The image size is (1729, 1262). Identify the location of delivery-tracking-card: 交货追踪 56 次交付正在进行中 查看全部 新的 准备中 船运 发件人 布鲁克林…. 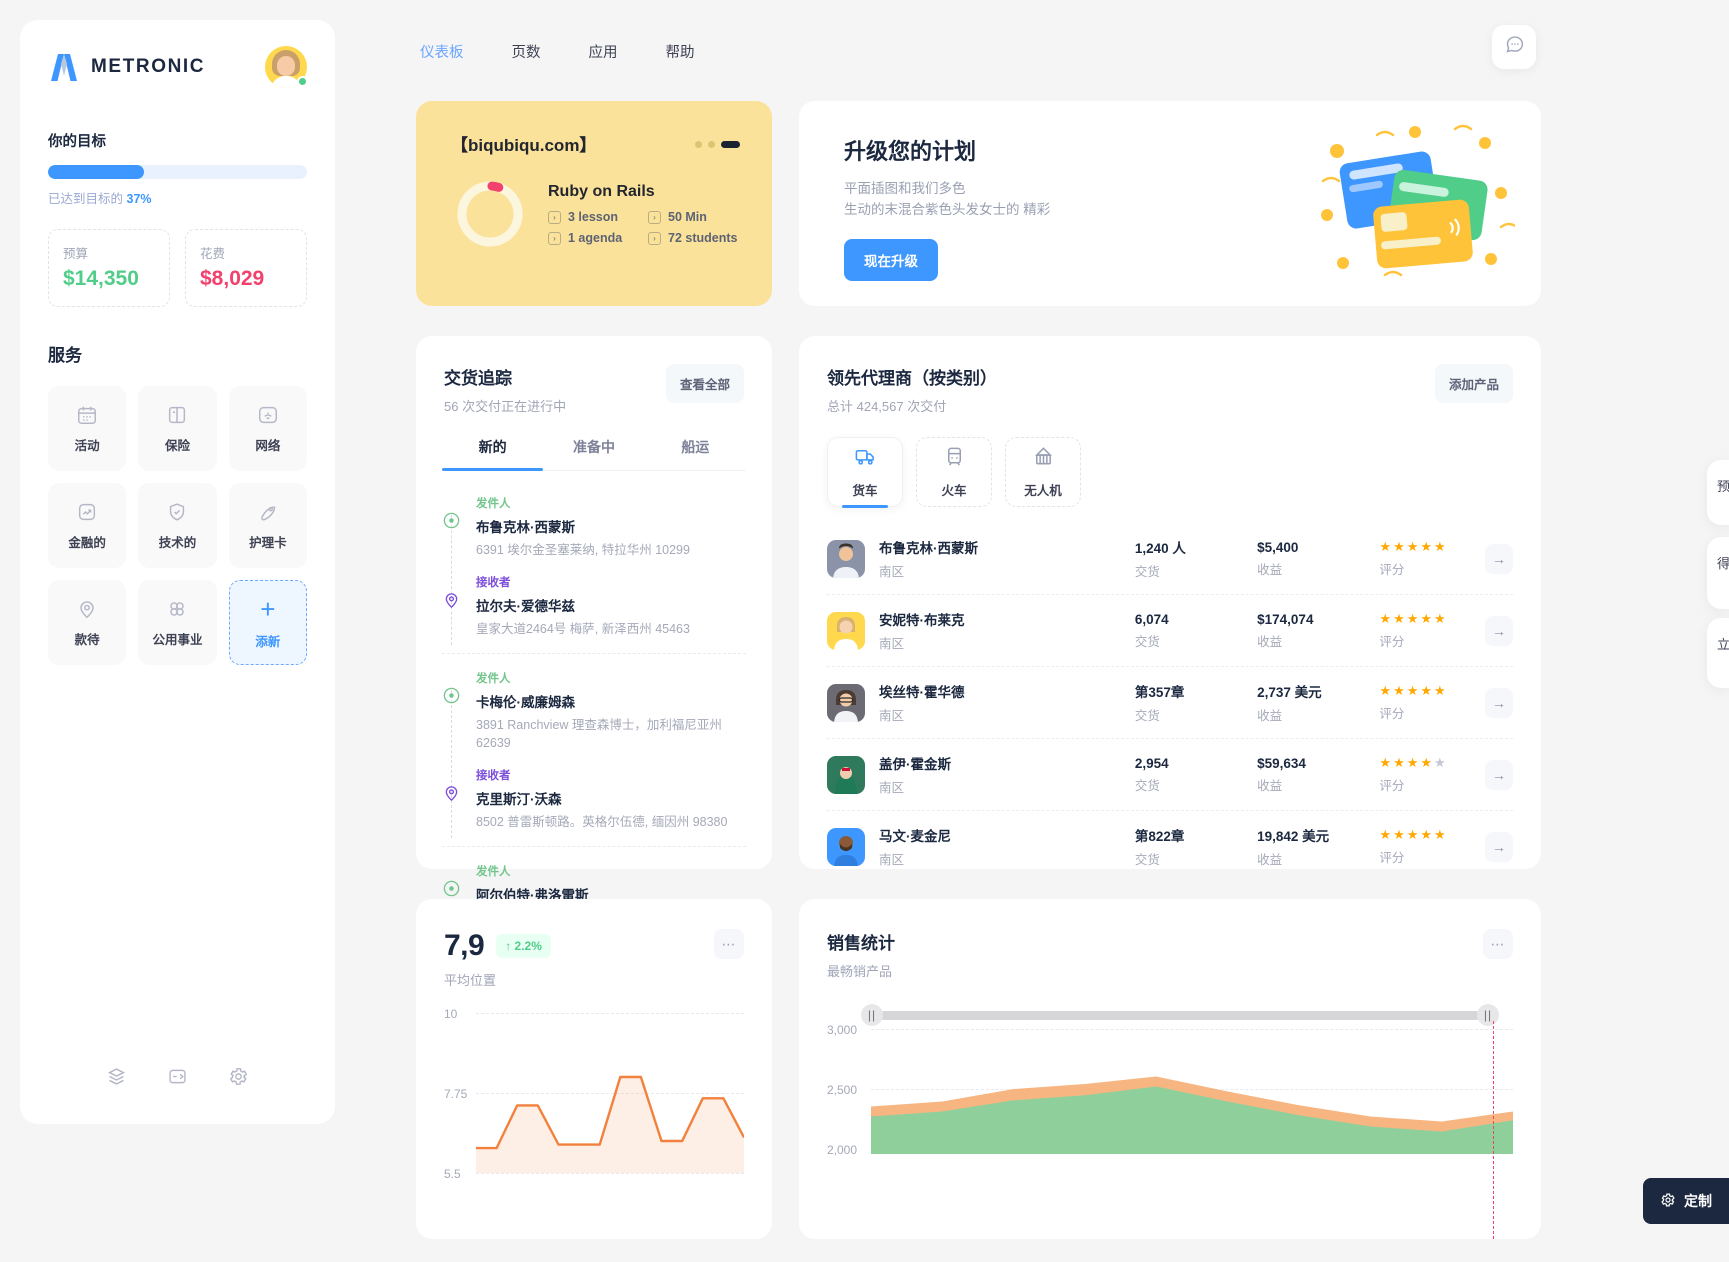
(594, 619).